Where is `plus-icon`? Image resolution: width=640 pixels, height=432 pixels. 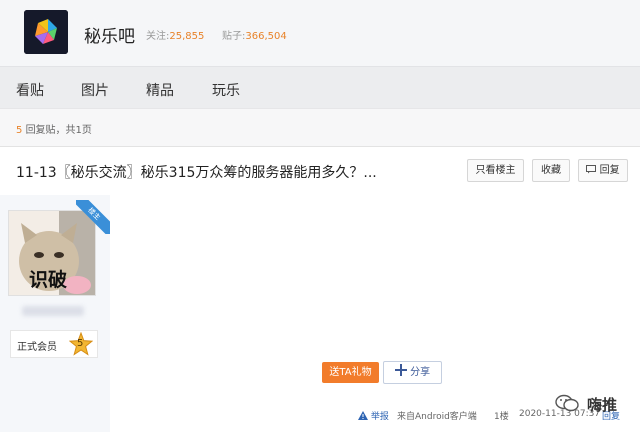 plus-icon is located at coordinates (402, 371).